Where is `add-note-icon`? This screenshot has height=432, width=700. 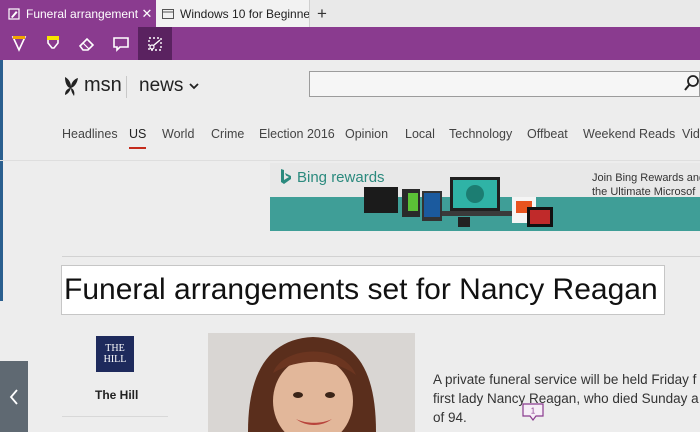 add-note-icon is located at coordinates (121, 44).